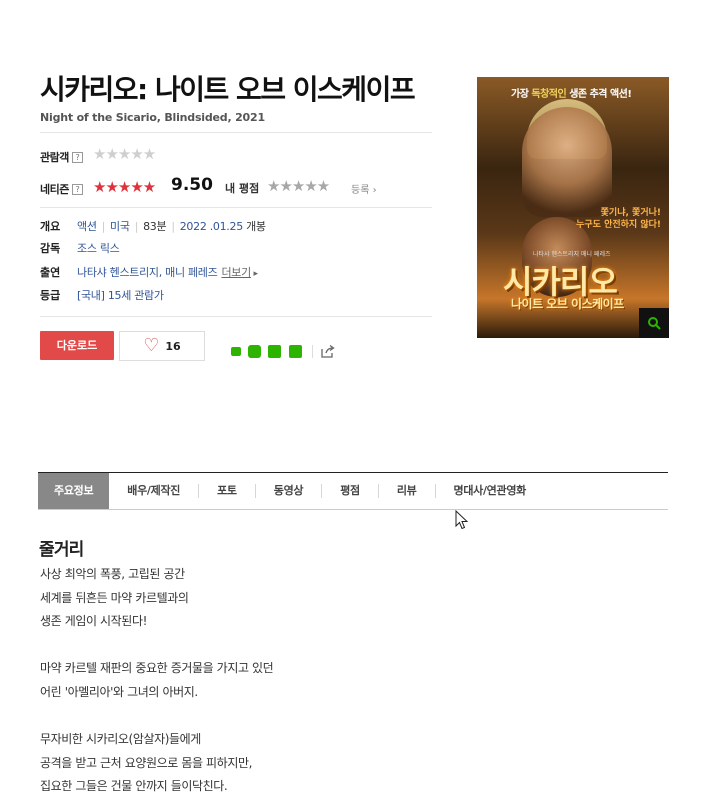 The width and height of the screenshot is (716, 811). Describe the element at coordinates (236, 272) in the screenshot. I see `more-cast-link: 더보기` at that location.